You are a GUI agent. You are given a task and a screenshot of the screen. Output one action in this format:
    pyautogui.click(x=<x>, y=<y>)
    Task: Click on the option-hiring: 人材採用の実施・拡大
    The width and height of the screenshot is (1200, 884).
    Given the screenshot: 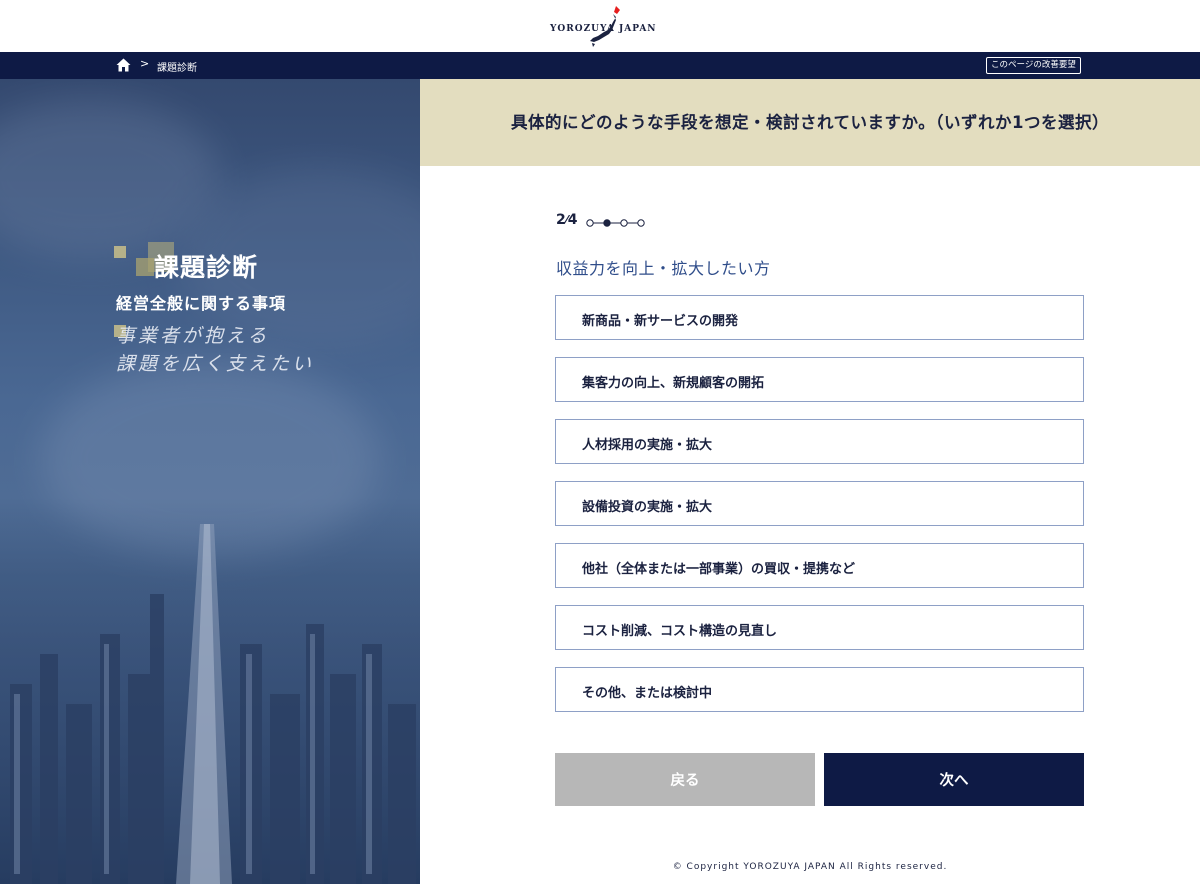 What is the action you would take?
    pyautogui.click(x=819, y=441)
    